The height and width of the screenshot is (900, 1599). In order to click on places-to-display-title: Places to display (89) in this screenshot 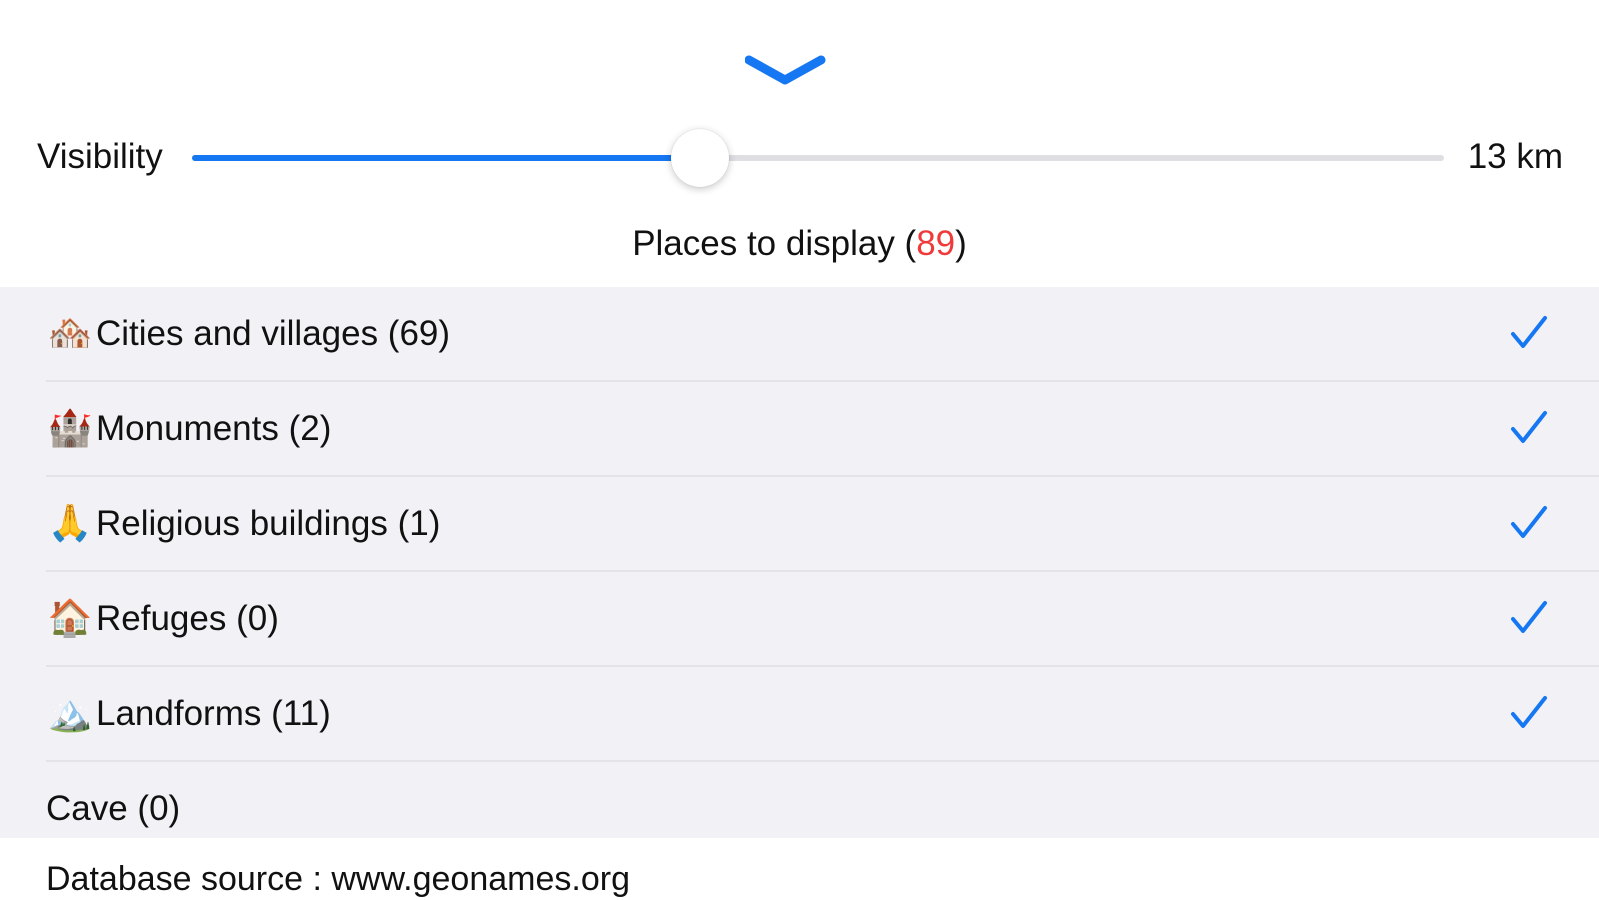, I will do `click(799, 244)`.